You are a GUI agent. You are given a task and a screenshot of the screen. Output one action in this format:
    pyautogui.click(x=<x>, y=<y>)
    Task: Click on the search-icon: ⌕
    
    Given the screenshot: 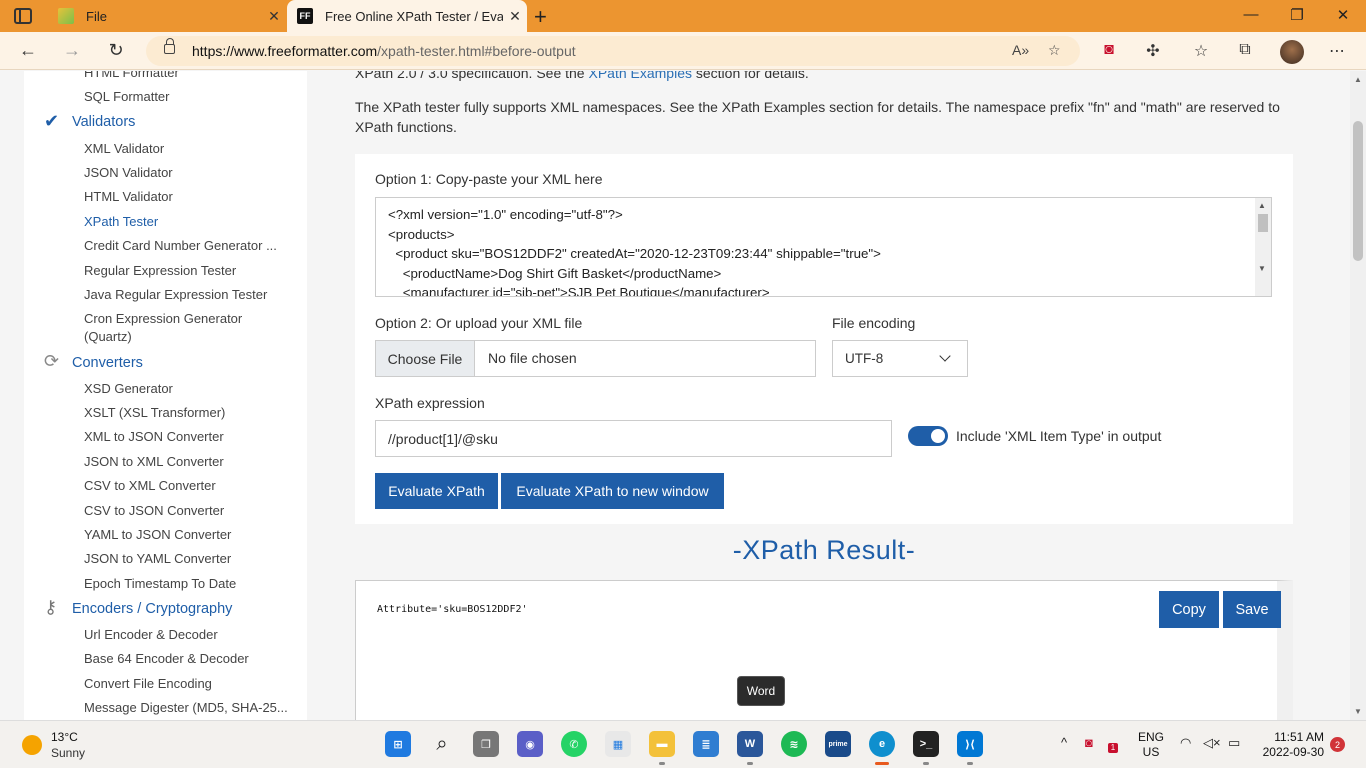 What is the action you would take?
    pyautogui.click(x=442, y=744)
    